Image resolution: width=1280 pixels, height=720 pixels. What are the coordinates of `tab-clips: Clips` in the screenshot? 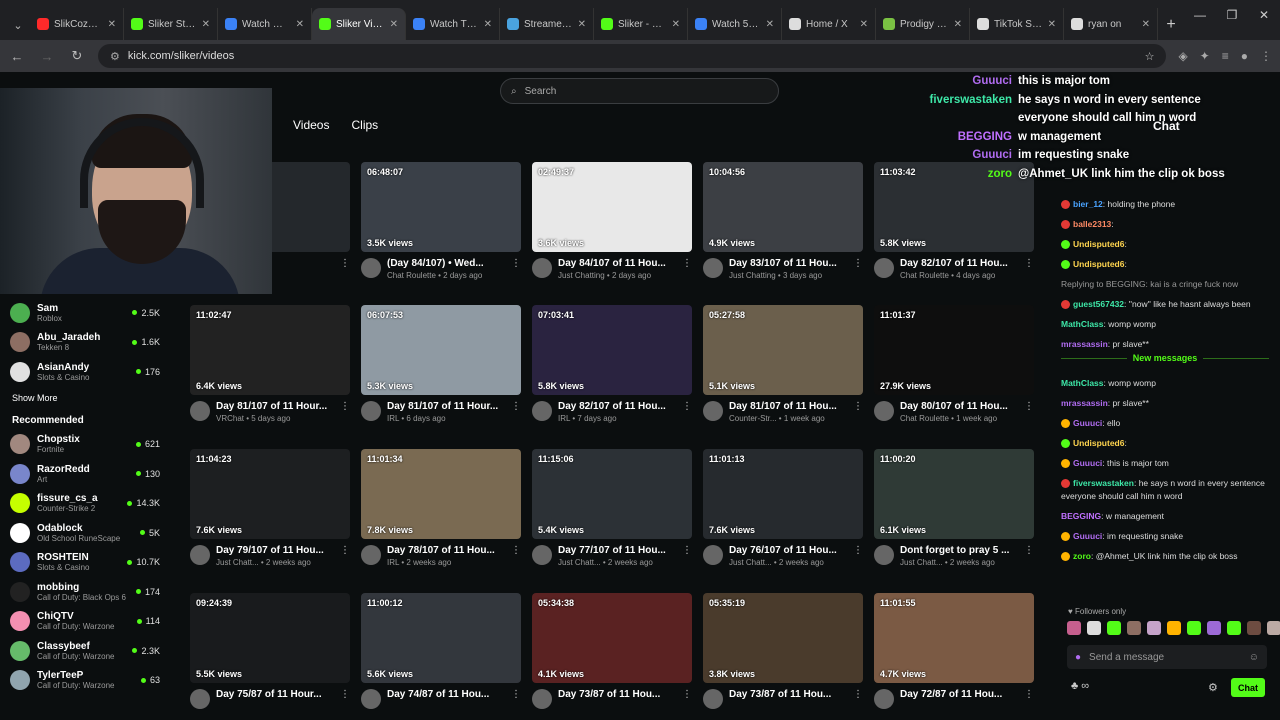 It's located at (364, 127).